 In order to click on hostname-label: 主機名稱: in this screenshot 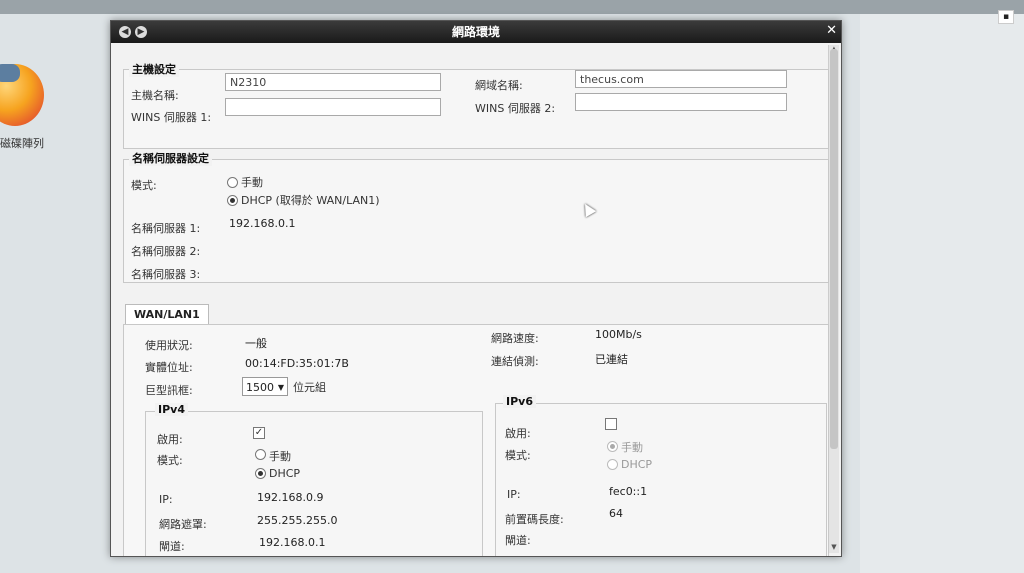, I will do `click(155, 95)`.